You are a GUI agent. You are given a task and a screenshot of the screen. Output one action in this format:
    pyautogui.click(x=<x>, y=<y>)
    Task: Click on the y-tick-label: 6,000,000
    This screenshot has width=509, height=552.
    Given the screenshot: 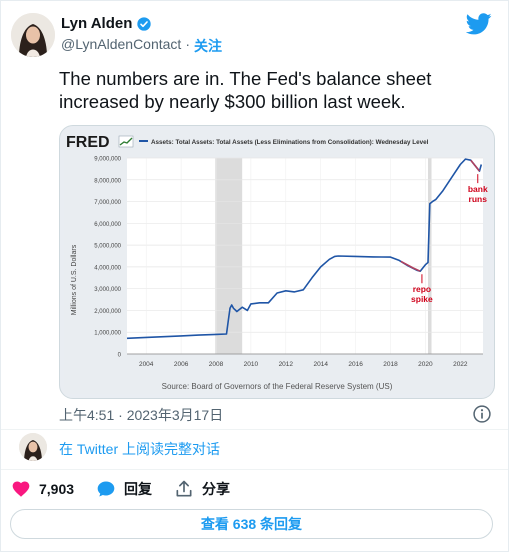 What is the action you would take?
    pyautogui.click(x=107, y=225)
    